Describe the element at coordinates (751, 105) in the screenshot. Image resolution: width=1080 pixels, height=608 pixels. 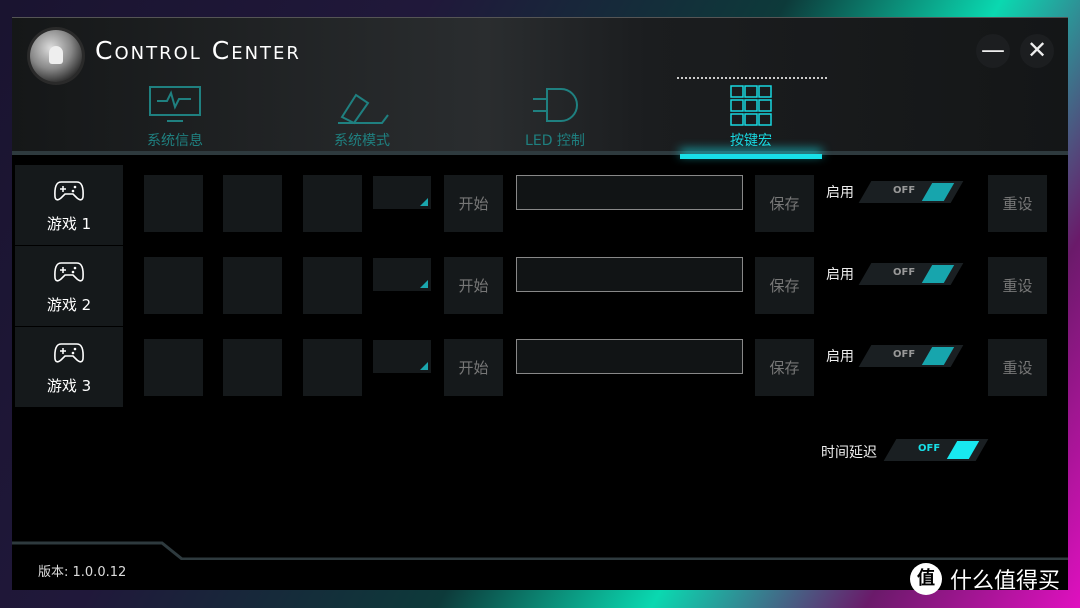
I see `keypad-icon` at that location.